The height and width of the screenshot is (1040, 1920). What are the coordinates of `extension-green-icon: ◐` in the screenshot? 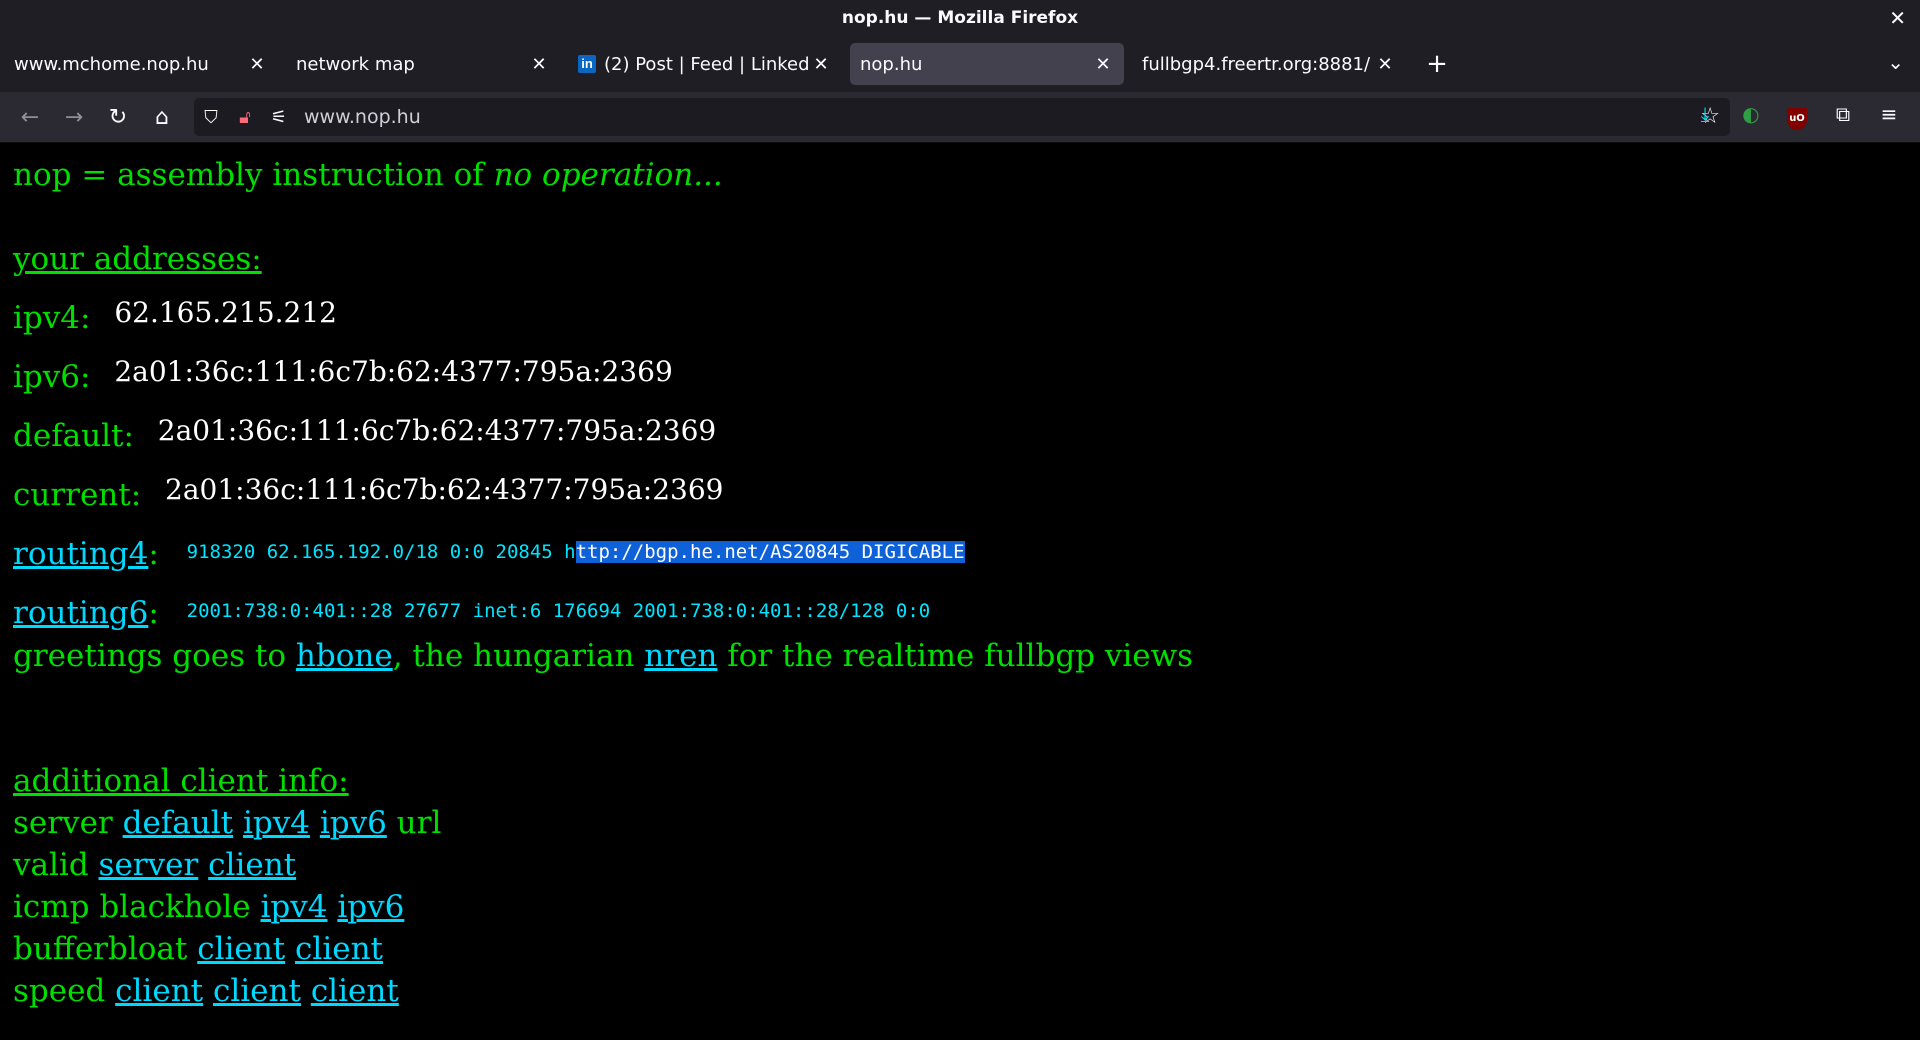 It's located at (1751, 116).